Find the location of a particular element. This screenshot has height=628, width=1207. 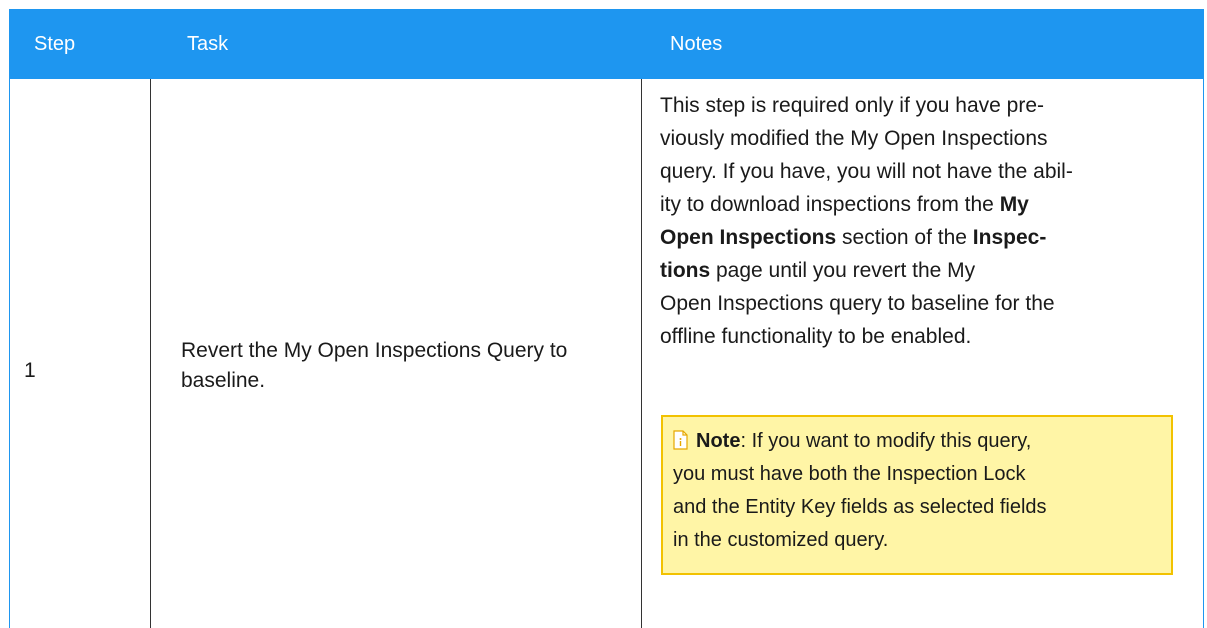

header-notes: Notes is located at coordinates (696, 44).